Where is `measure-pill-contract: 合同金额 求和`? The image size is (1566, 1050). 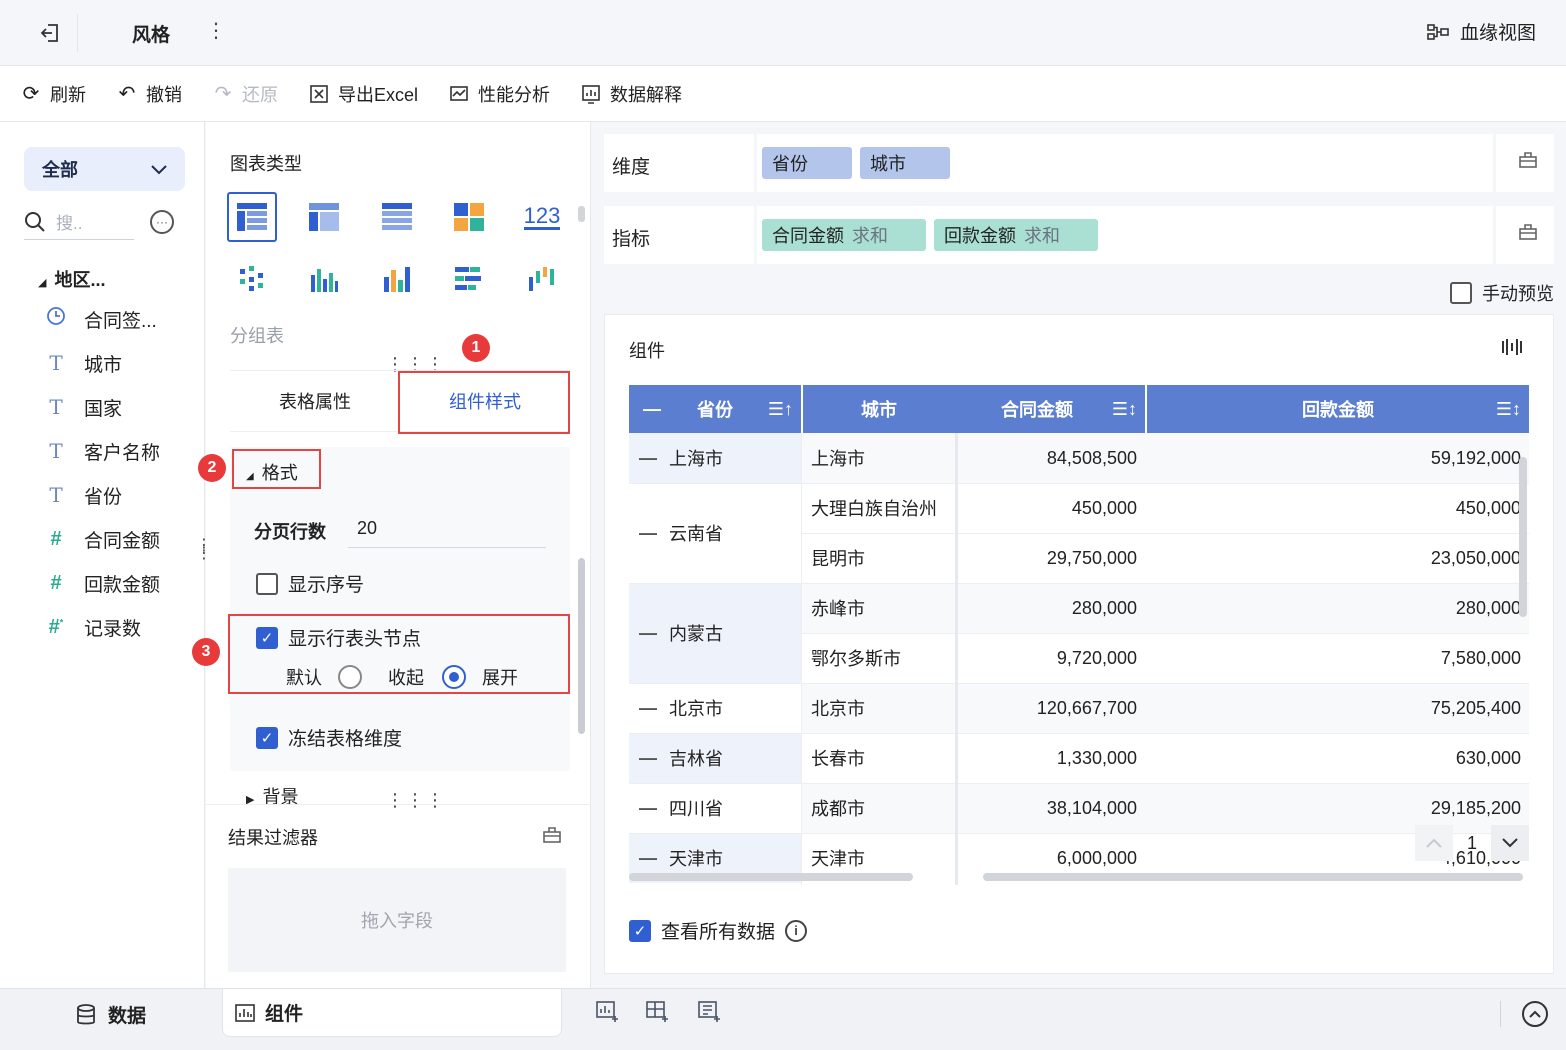
measure-pill-contract: 合同金额 求和 is located at coordinates (844, 235).